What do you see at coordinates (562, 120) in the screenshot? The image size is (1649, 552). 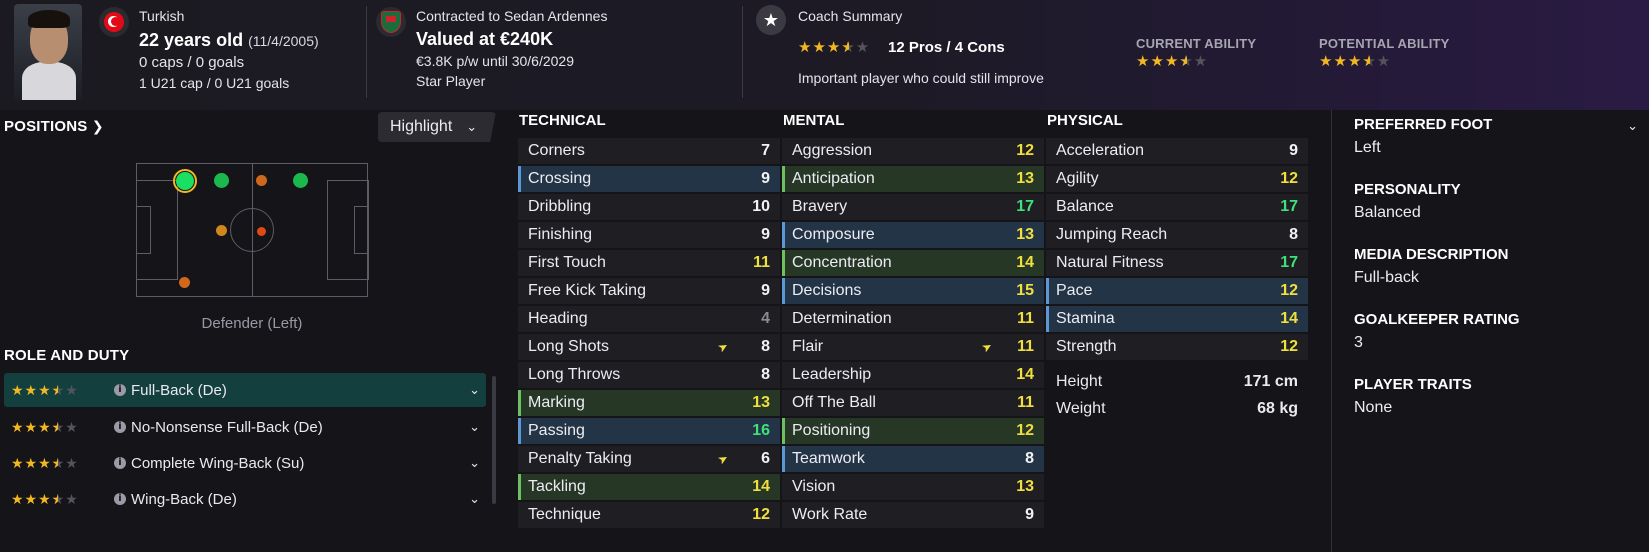 I see `technical-title: TECHNICAL` at bounding box center [562, 120].